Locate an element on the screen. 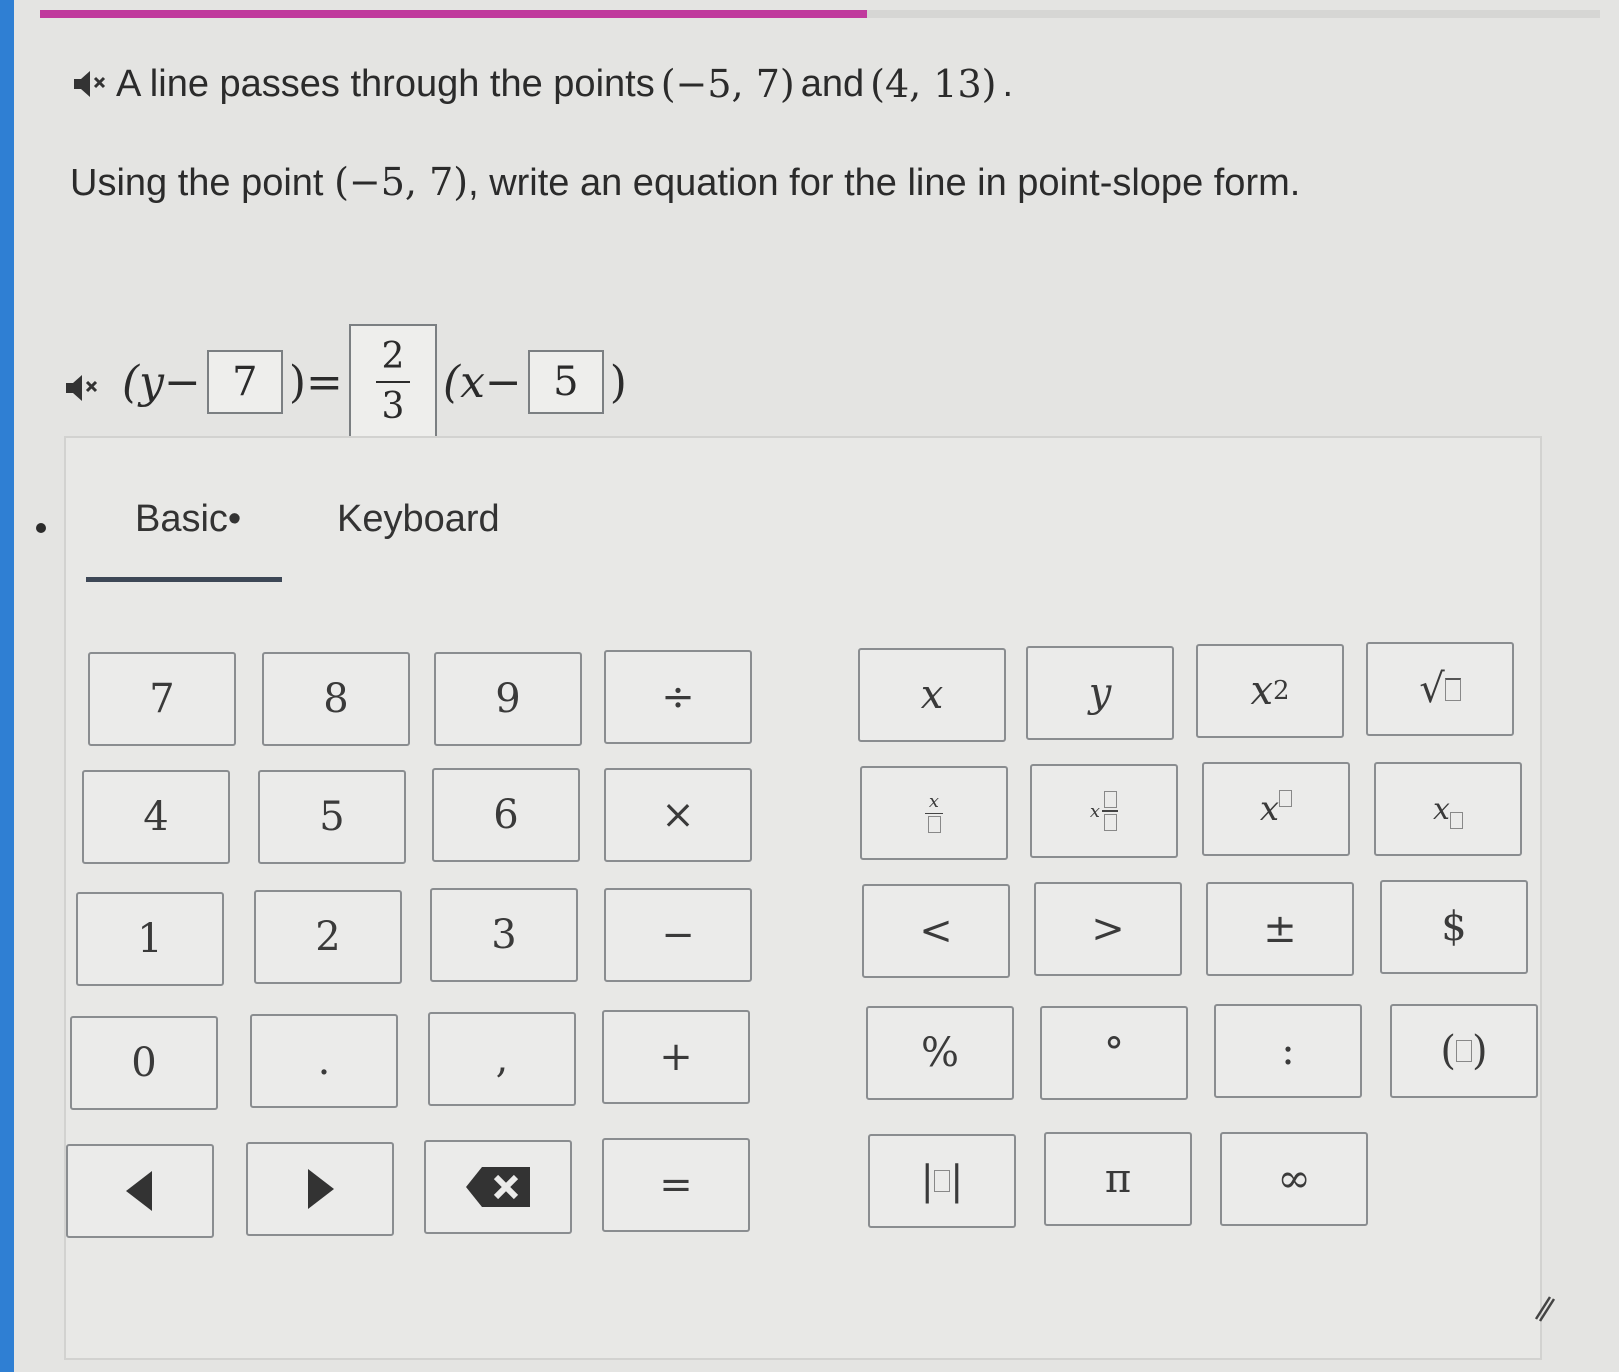 The width and height of the screenshot is (1619, 1372). x-squared-base: x is located at coordinates (1261, 691).